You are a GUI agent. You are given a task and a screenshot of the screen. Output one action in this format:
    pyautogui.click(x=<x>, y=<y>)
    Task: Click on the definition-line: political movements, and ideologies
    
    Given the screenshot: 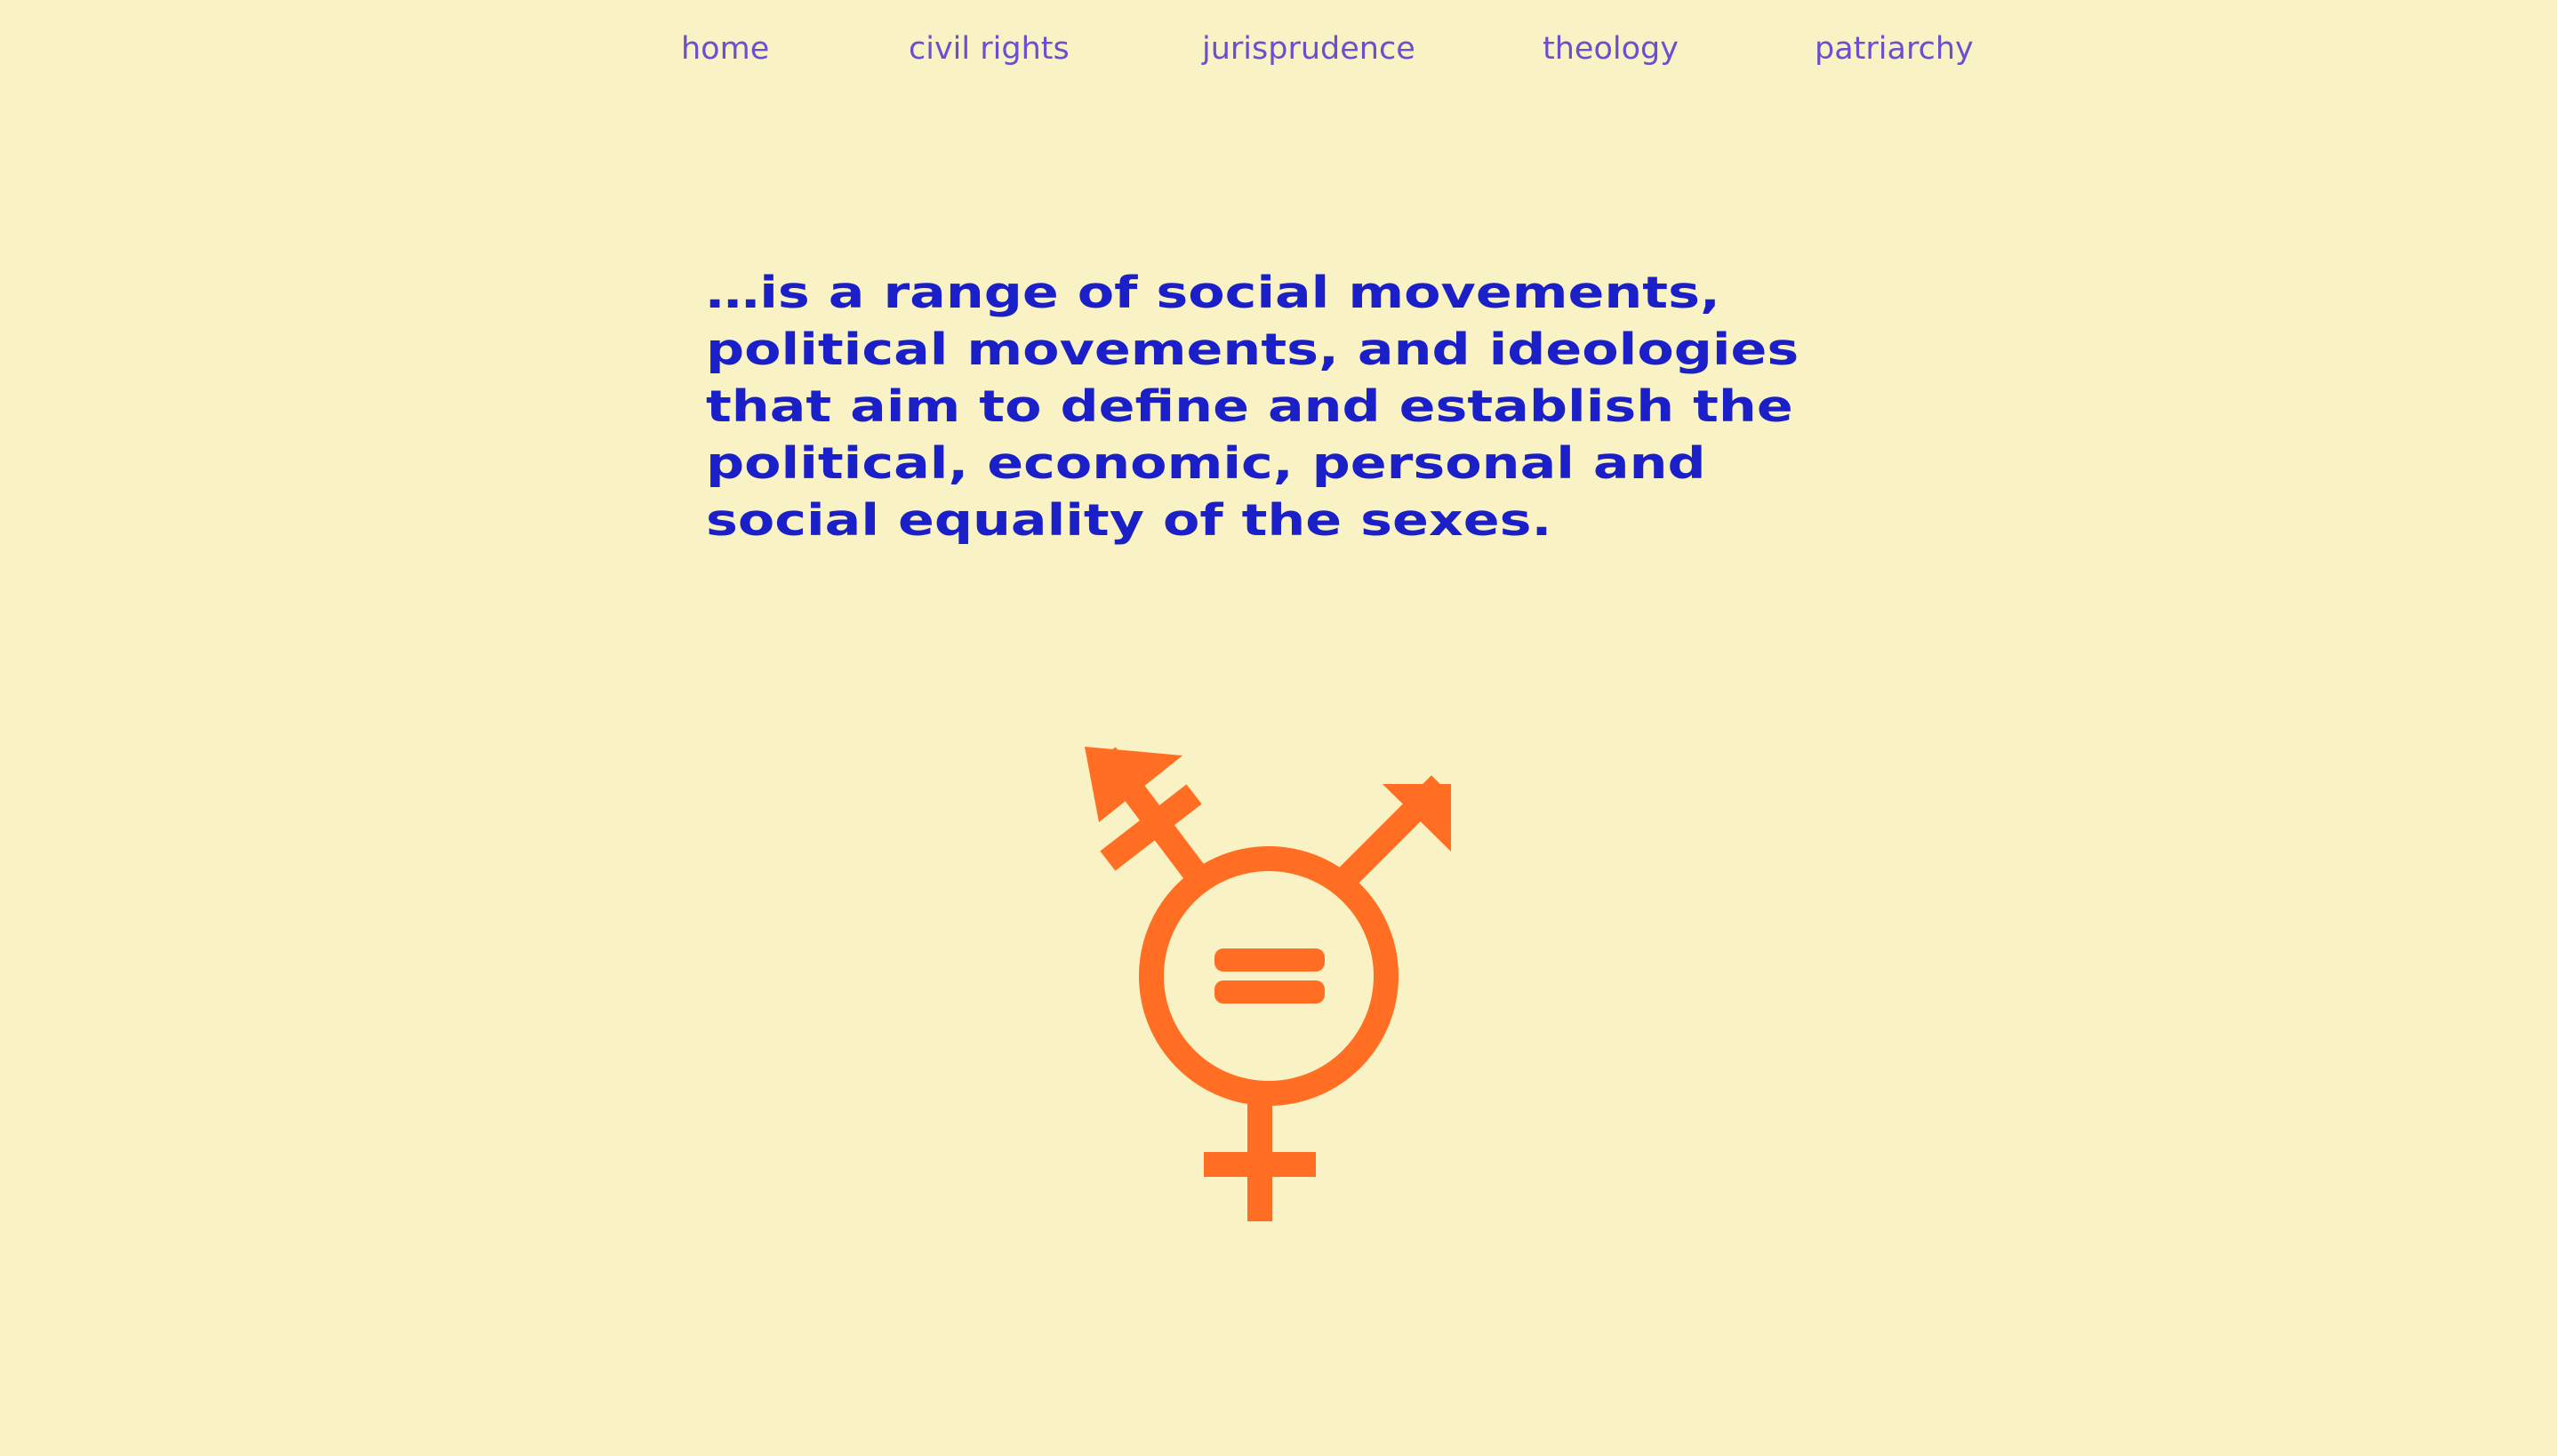 What is the action you would take?
    pyautogui.click(x=1253, y=349)
    